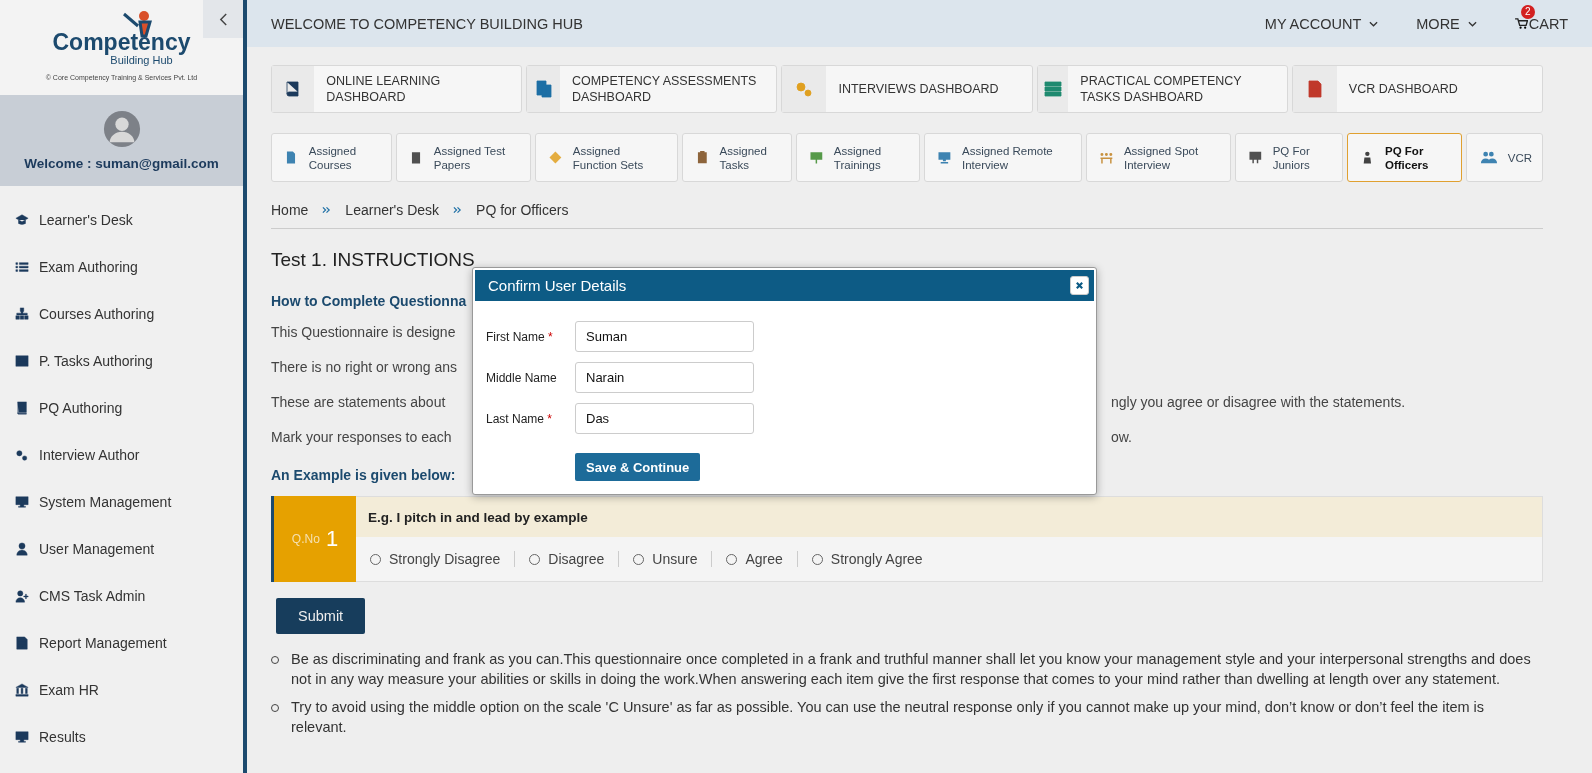 The height and width of the screenshot is (773, 1592). Describe the element at coordinates (373, 260) in the screenshot. I see `page-title: Test 1. INSTRUCTIONS` at that location.